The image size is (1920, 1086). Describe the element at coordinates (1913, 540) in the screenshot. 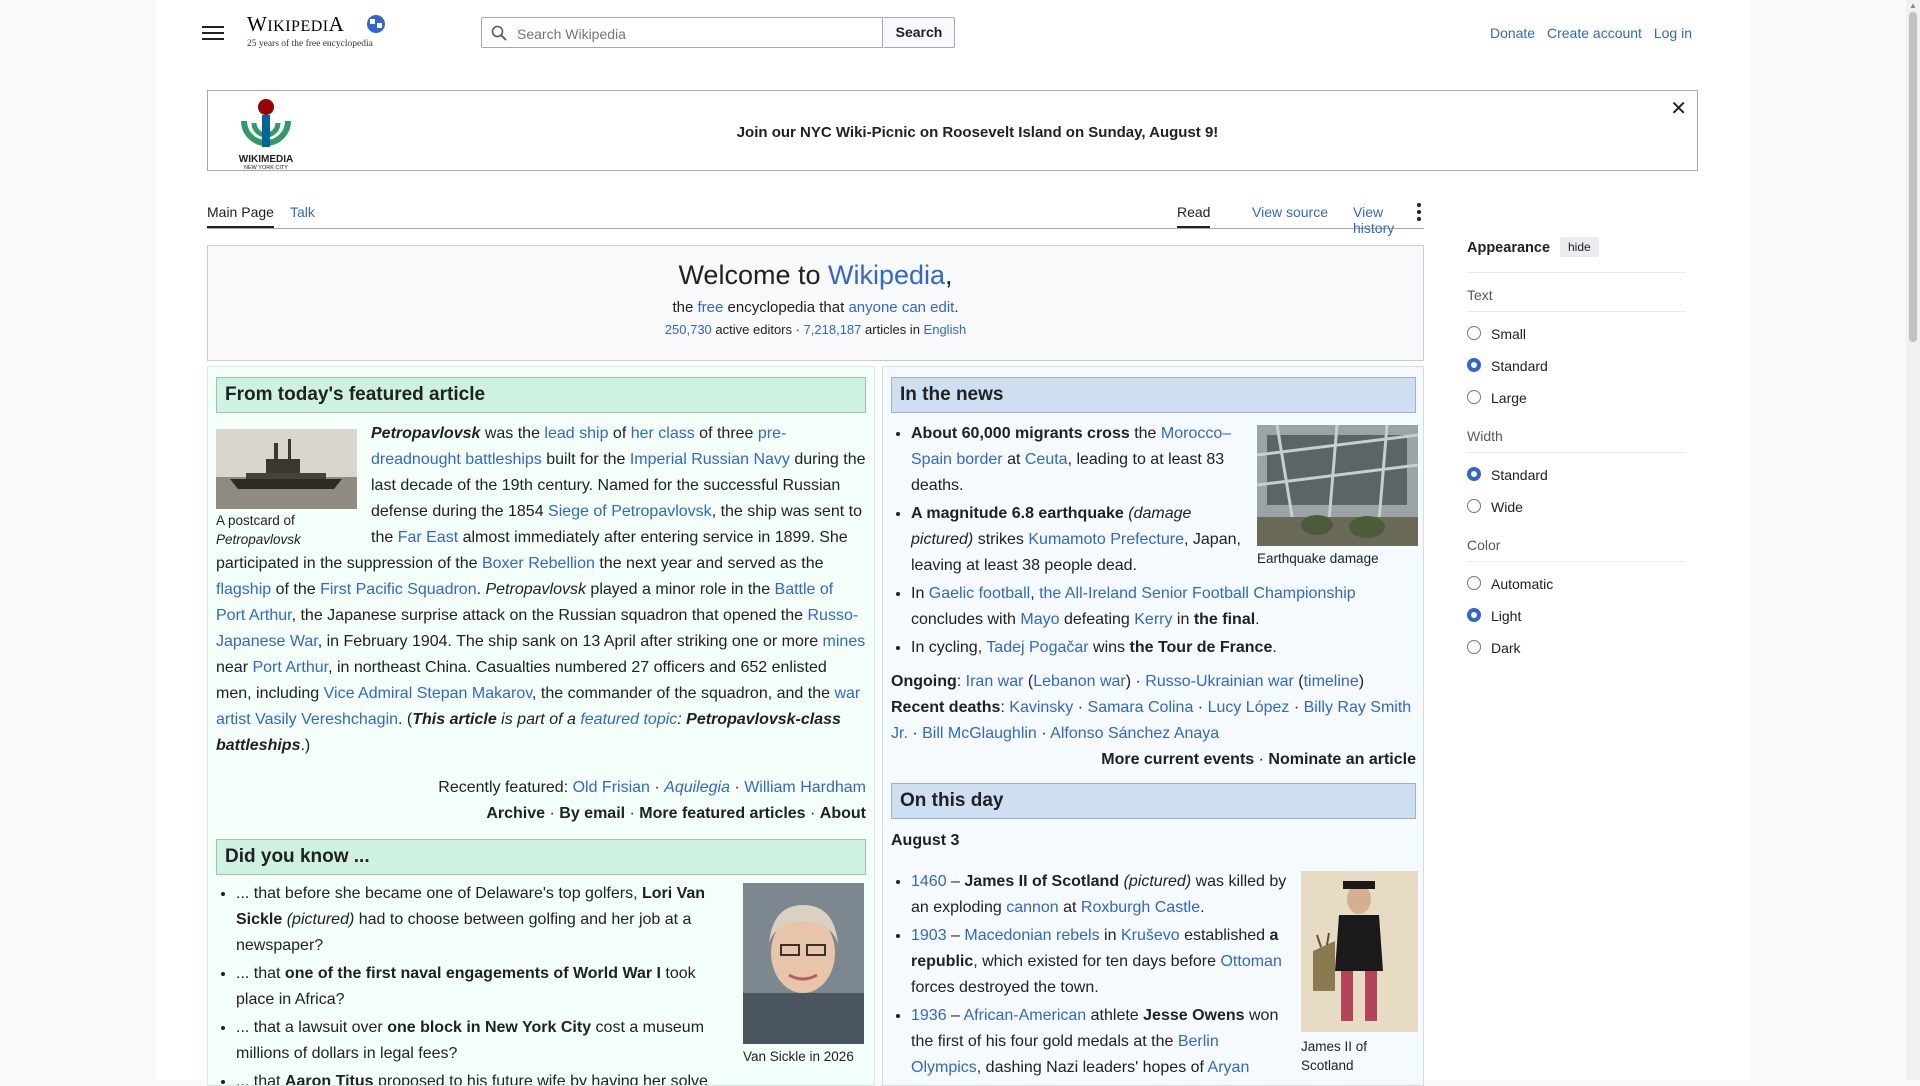

I see `vertical-scrollbar: ▲` at that location.